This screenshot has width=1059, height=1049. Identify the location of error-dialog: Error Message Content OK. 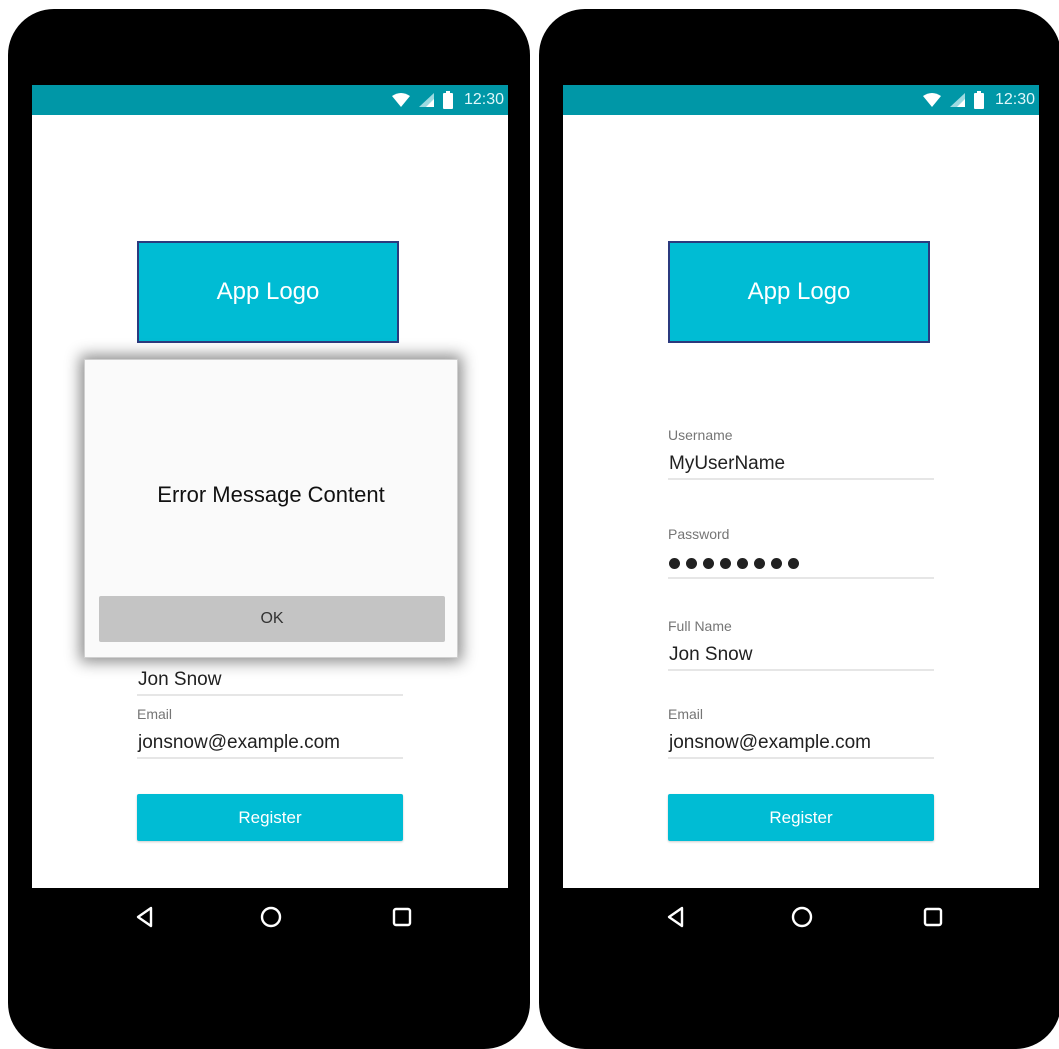
(271, 508).